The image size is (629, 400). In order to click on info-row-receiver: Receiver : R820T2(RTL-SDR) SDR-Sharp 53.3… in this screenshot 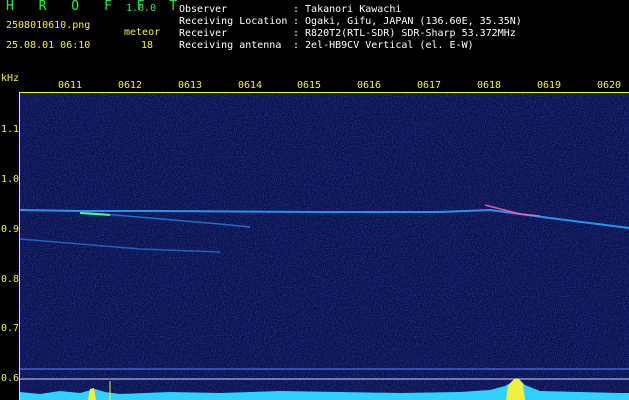, I will do `click(347, 34)`.